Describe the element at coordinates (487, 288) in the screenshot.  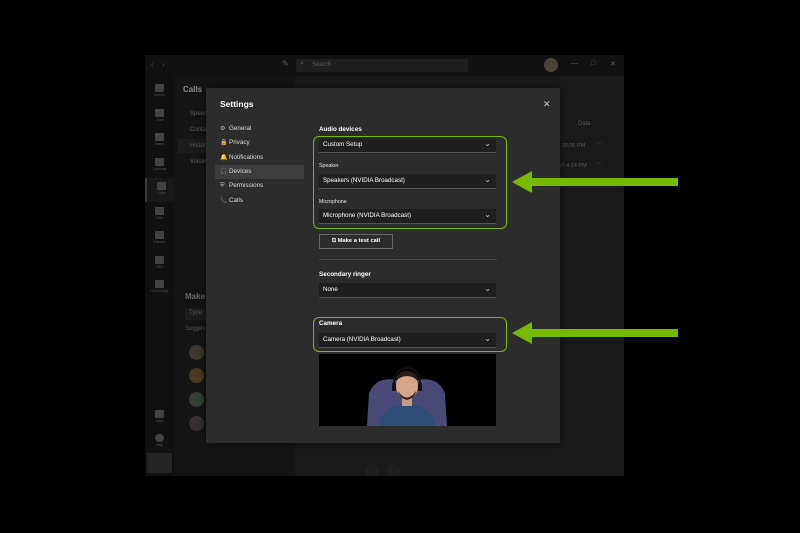
I see `chevron-down-icon: ⌄` at that location.